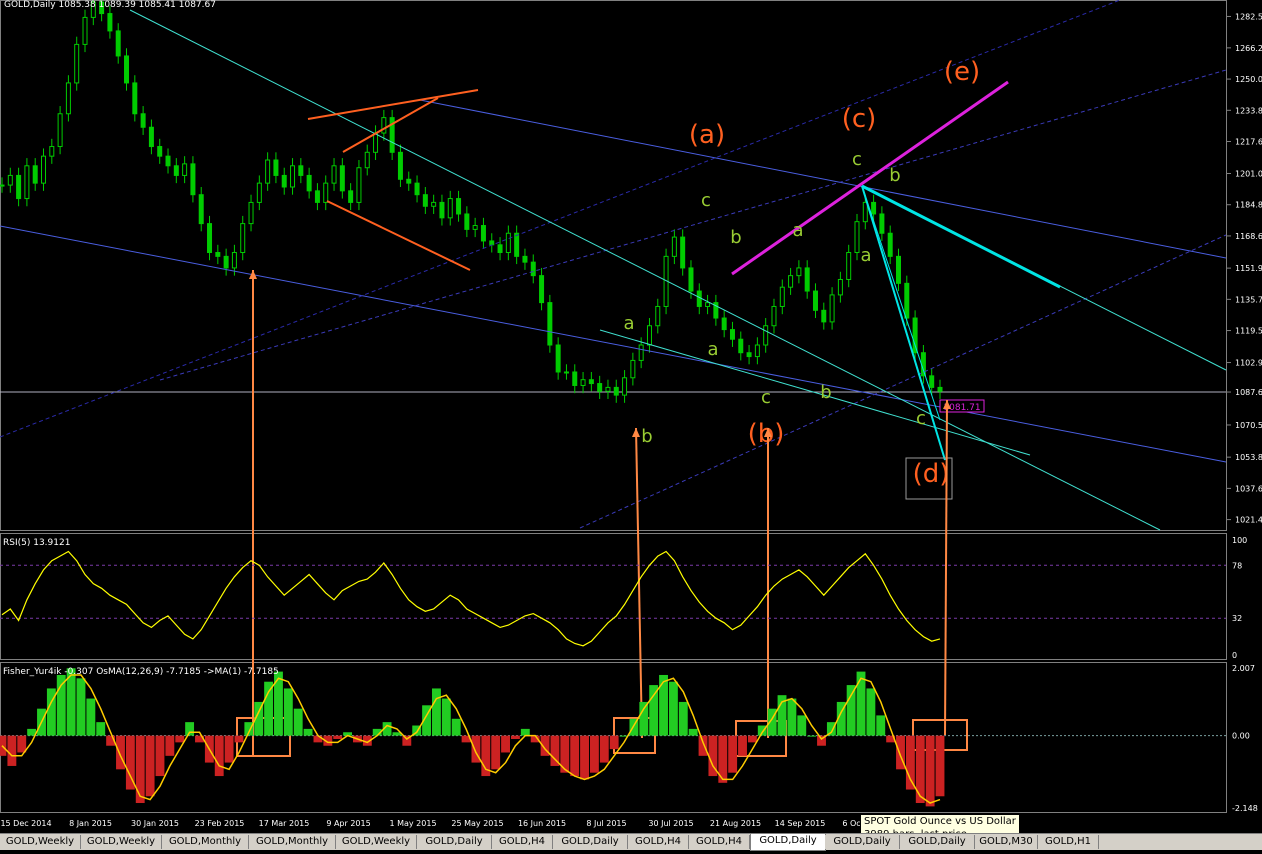 The height and width of the screenshot is (854, 1262). What do you see at coordinates (220, 823) in the screenshot?
I see `x-tick-label: 23 Feb 2015` at bounding box center [220, 823].